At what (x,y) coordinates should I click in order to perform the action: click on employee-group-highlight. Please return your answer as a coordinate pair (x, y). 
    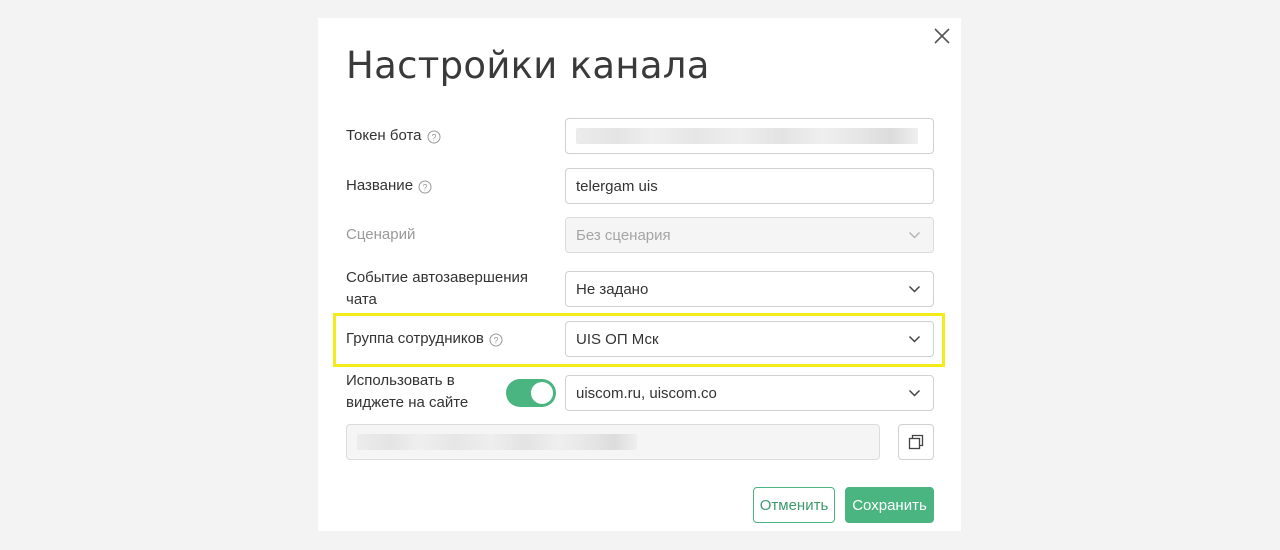
    Looking at the image, I should click on (639, 340).